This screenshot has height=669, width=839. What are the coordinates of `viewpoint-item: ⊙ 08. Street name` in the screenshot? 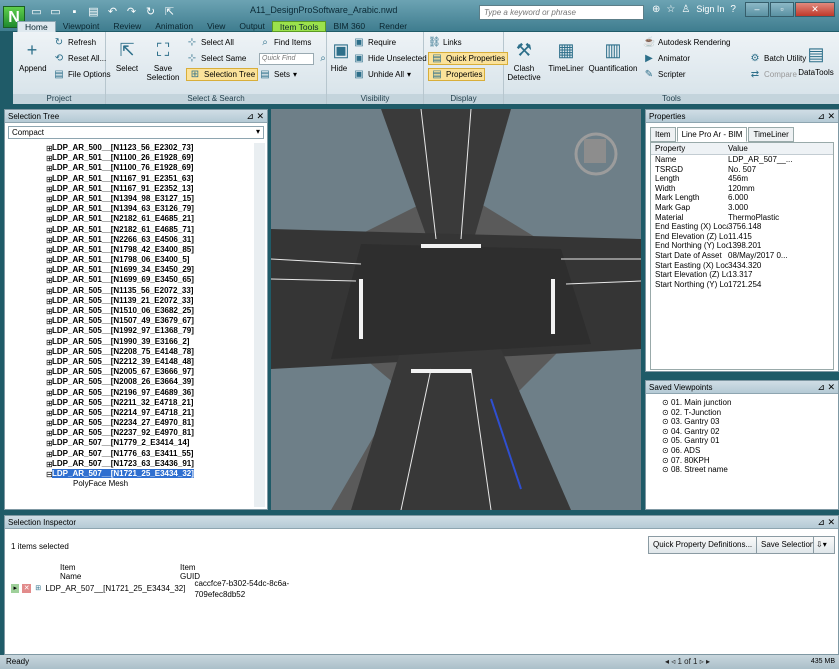 It's located at (742, 470).